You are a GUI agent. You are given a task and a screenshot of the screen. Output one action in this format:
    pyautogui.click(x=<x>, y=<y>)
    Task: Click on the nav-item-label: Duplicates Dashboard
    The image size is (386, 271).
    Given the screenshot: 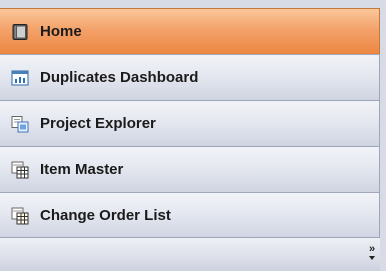 What is the action you would take?
    pyautogui.click(x=119, y=77)
    